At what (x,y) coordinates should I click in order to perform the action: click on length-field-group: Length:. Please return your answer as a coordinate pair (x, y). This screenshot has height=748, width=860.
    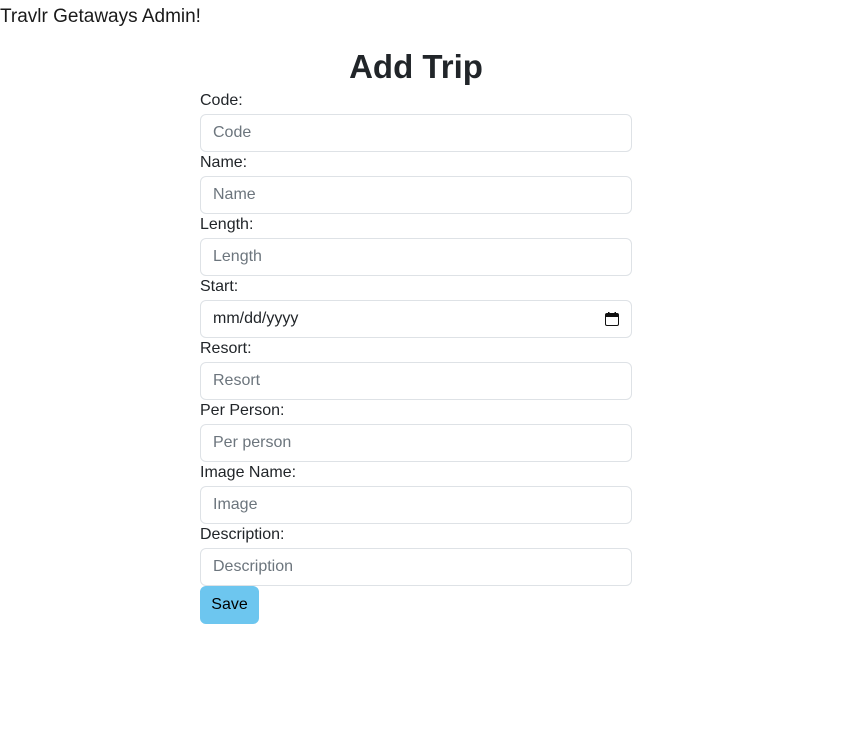
    Looking at the image, I should click on (416, 245).